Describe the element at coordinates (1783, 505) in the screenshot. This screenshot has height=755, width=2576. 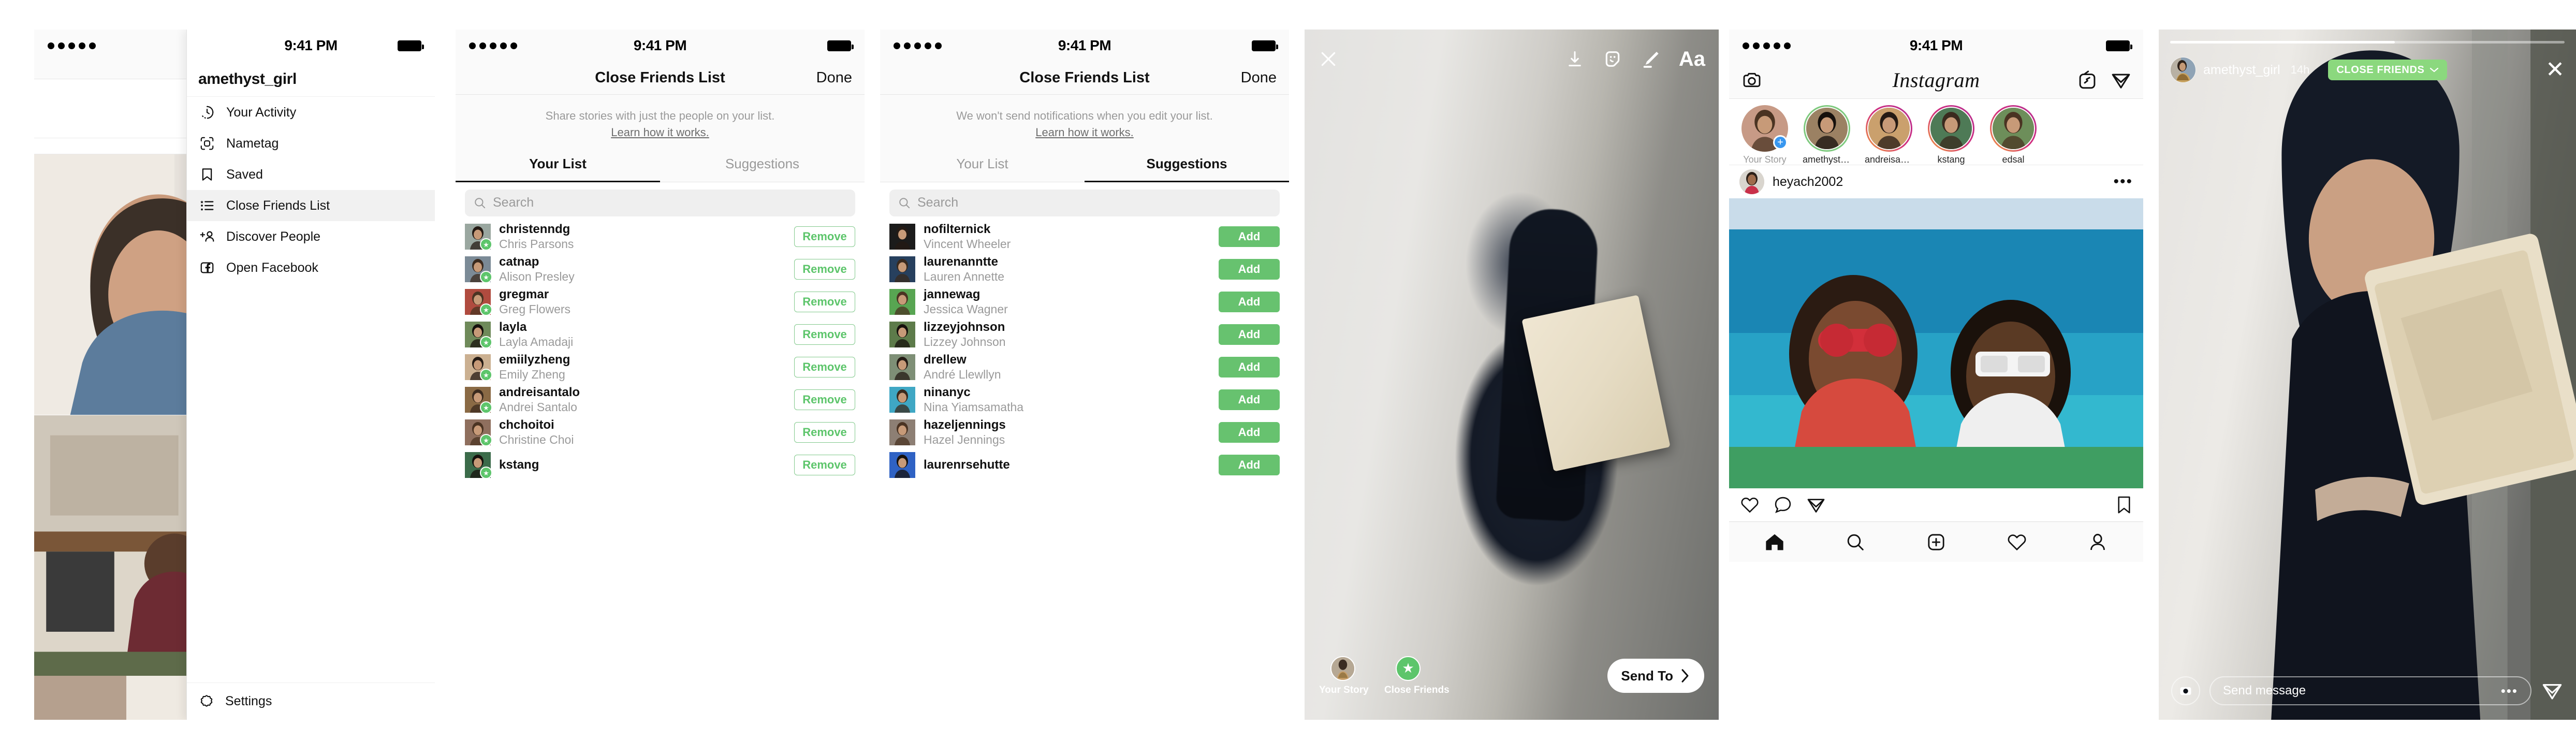
I see `comment-icon` at that location.